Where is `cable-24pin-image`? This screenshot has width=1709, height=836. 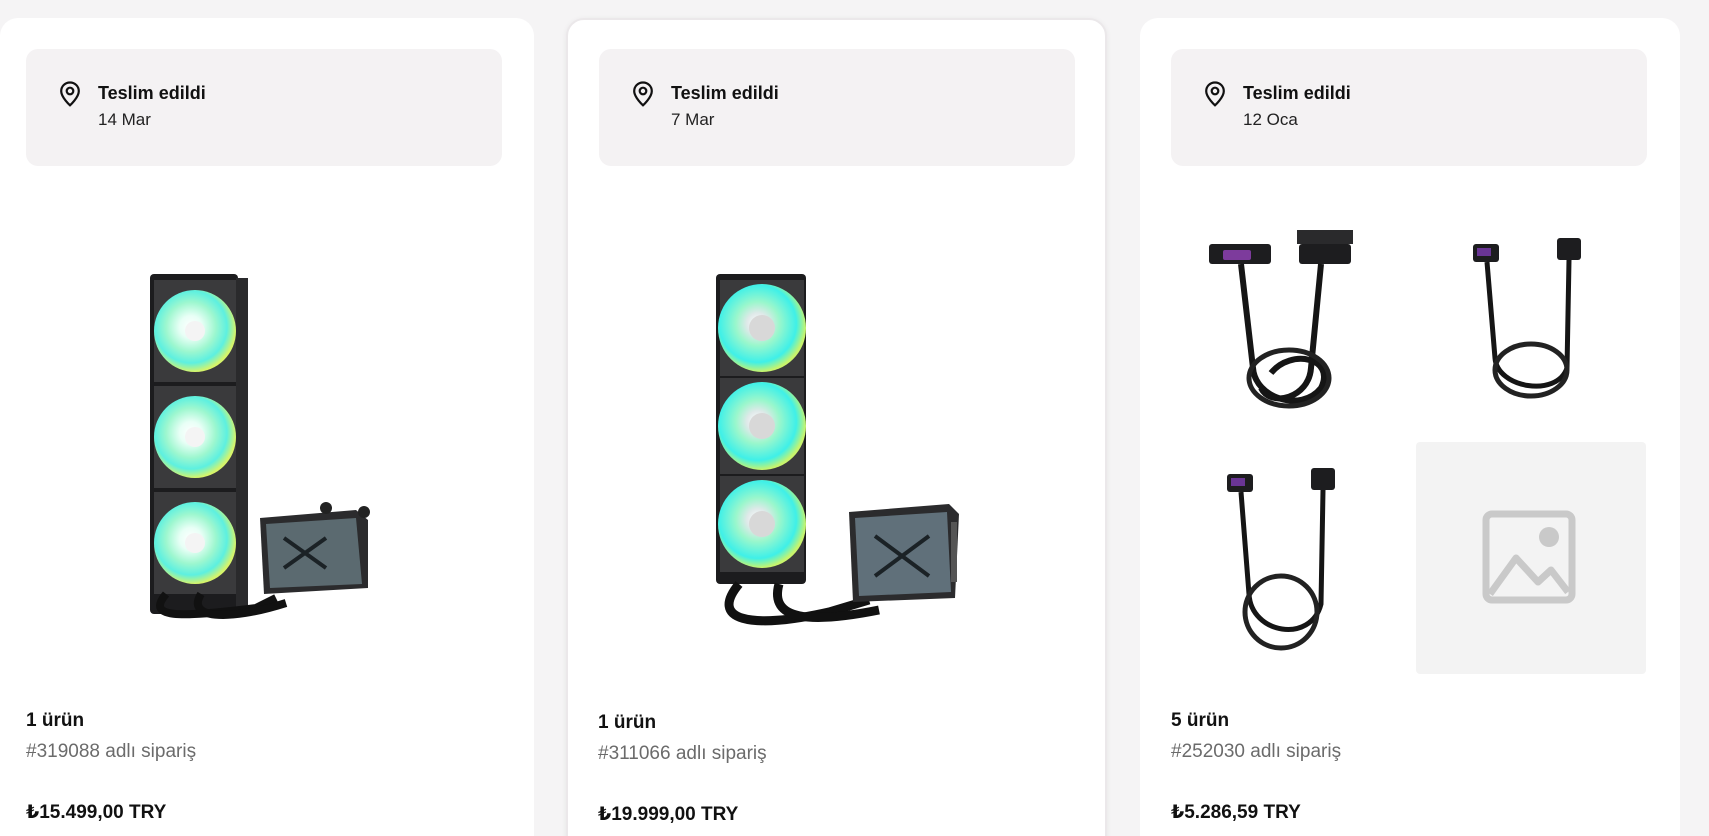
cable-24pin-image is located at coordinates (1286, 314).